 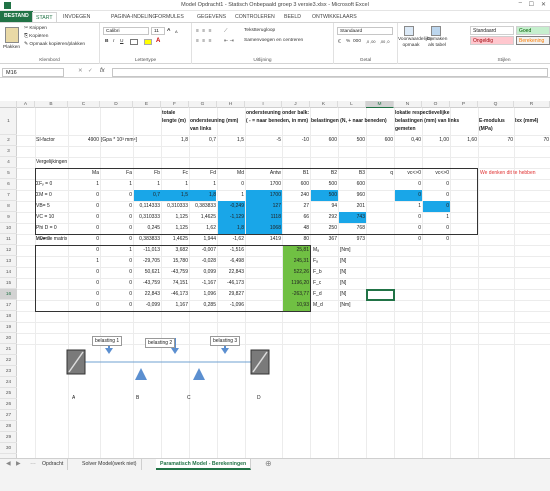 I want to click on col-header-j: J, so click(x=296, y=104).